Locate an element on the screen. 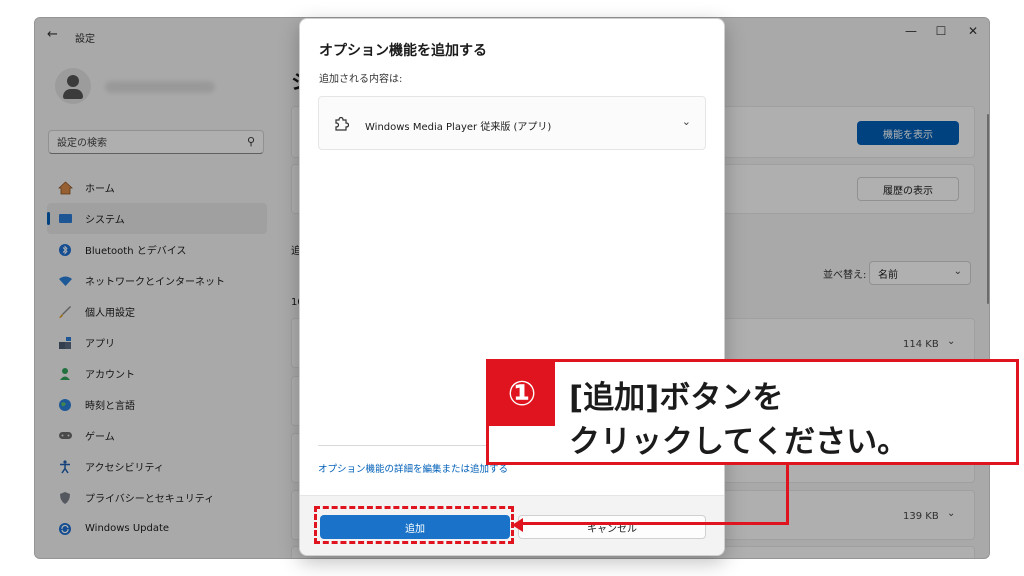 Image resolution: width=1024 pixels, height=576 pixels. arrow-head-icon is located at coordinates (517, 525).